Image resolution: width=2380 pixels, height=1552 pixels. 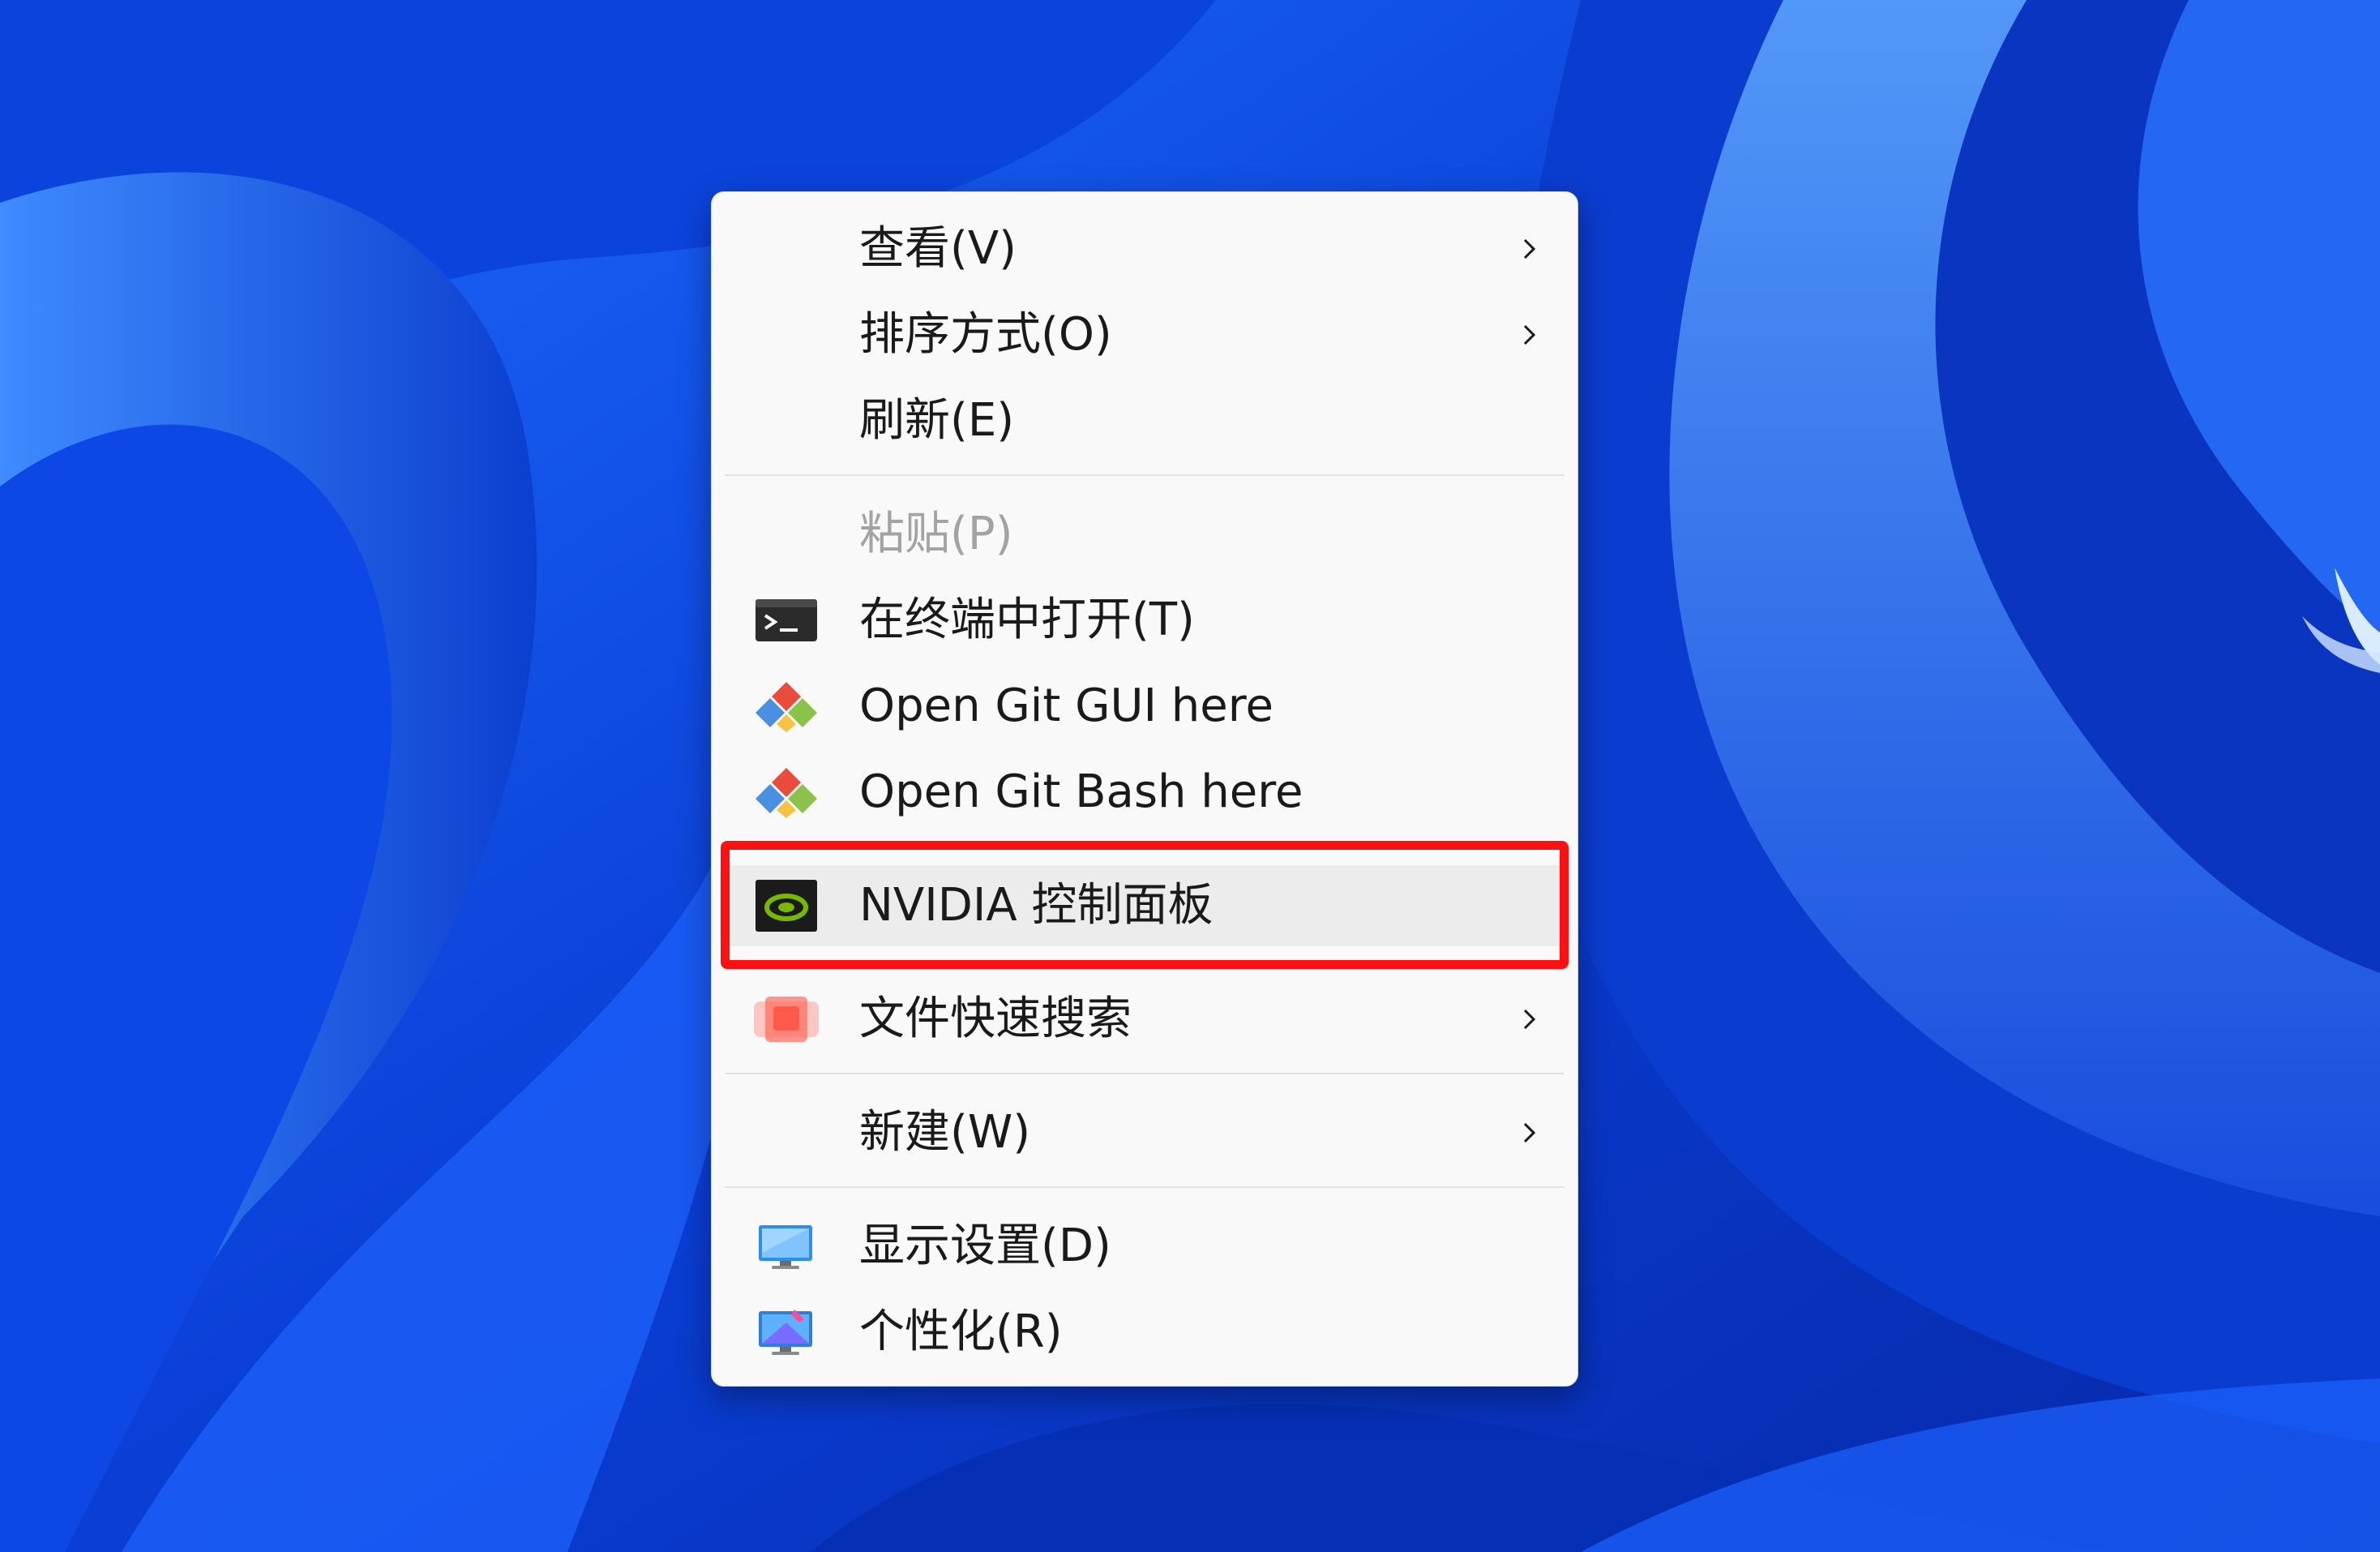 What do you see at coordinates (1145, 248) in the screenshot?
I see `menu-item-view: 查看(V)` at bounding box center [1145, 248].